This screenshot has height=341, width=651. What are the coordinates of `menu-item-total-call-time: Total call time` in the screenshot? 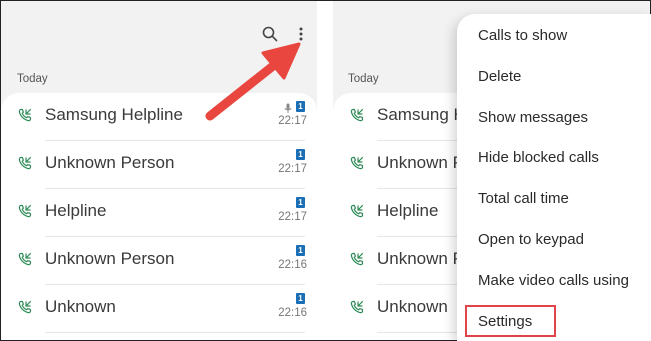 It's located at (523, 198).